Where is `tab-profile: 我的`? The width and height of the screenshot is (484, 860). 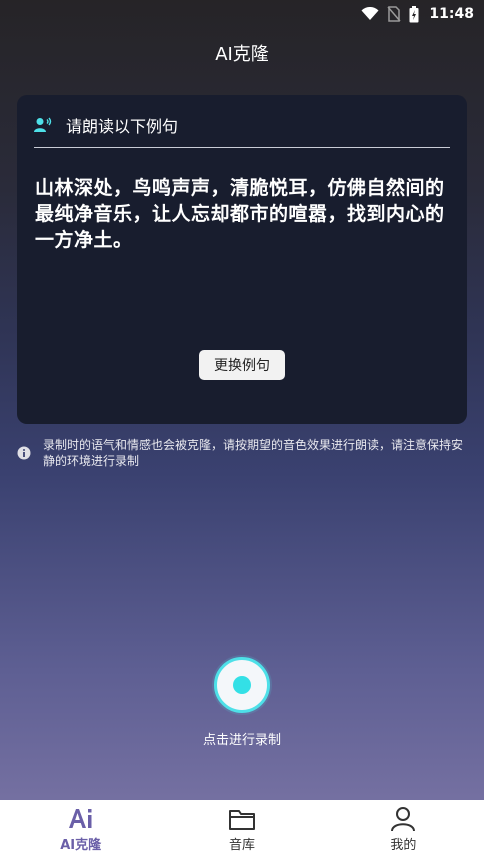
tab-profile: 我的 is located at coordinates (403, 830).